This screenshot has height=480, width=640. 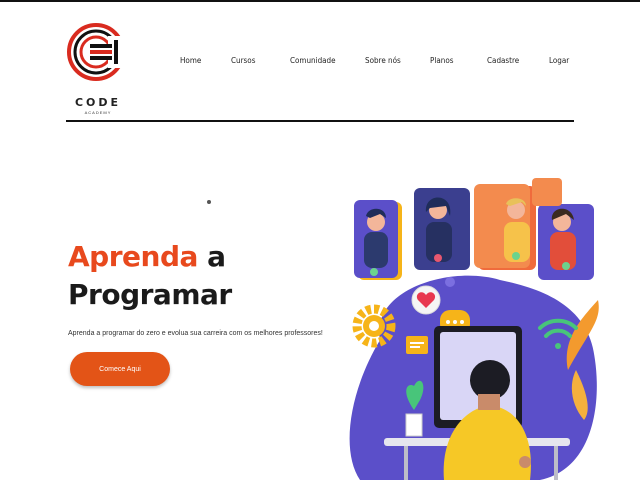 I want to click on video-call-icon, so click(x=474, y=229).